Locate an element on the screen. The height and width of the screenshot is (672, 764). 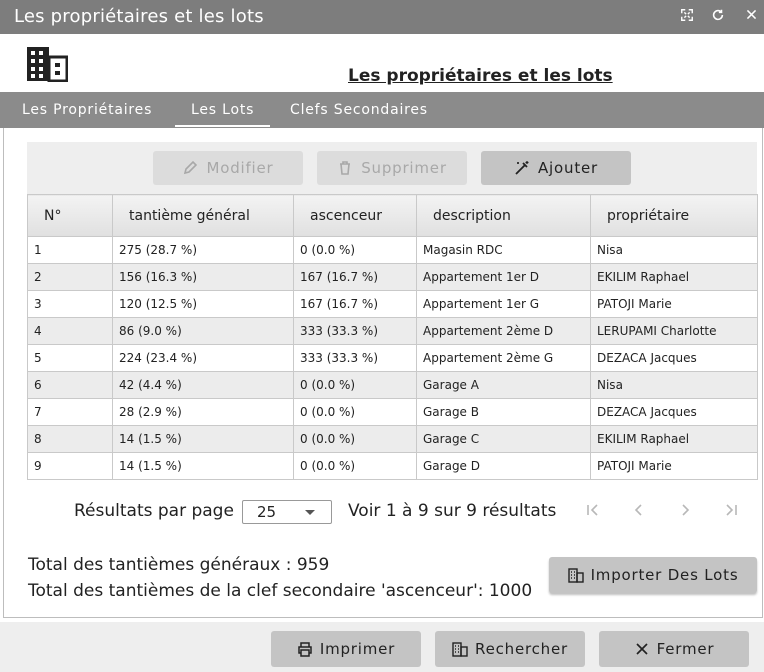
table-cell: Appartement 2ème G is located at coordinates (503, 358).